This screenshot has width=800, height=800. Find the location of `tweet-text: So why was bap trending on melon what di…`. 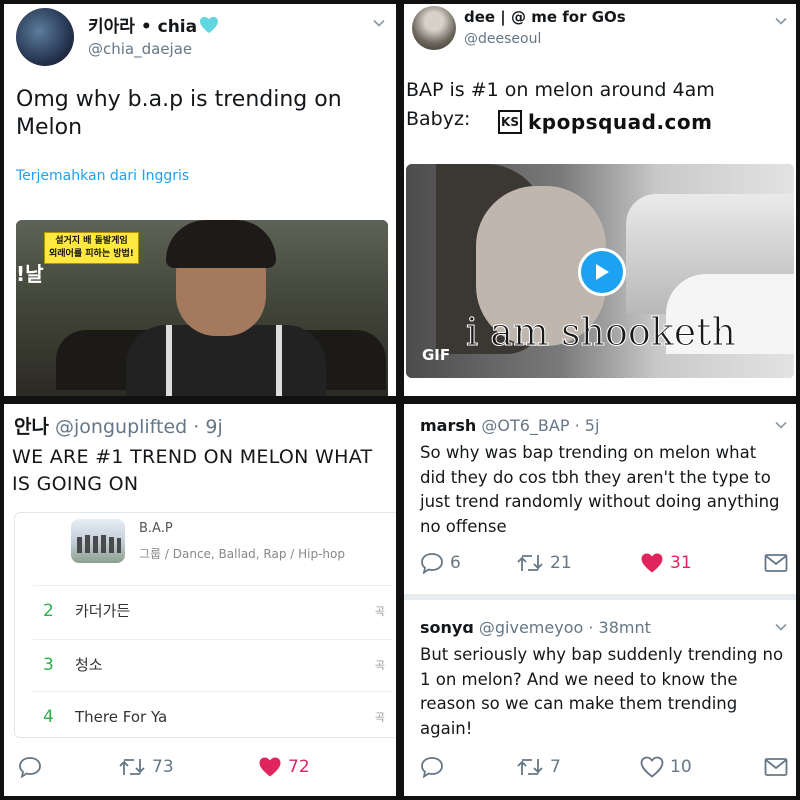

tweet-text: So why was bap trending on melon what di… is located at coordinates (600, 489).